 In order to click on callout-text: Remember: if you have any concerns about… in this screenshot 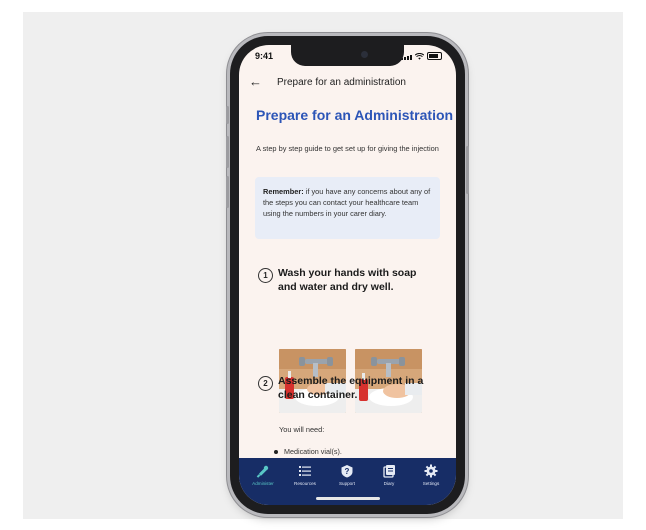, I will do `click(348, 202)`.